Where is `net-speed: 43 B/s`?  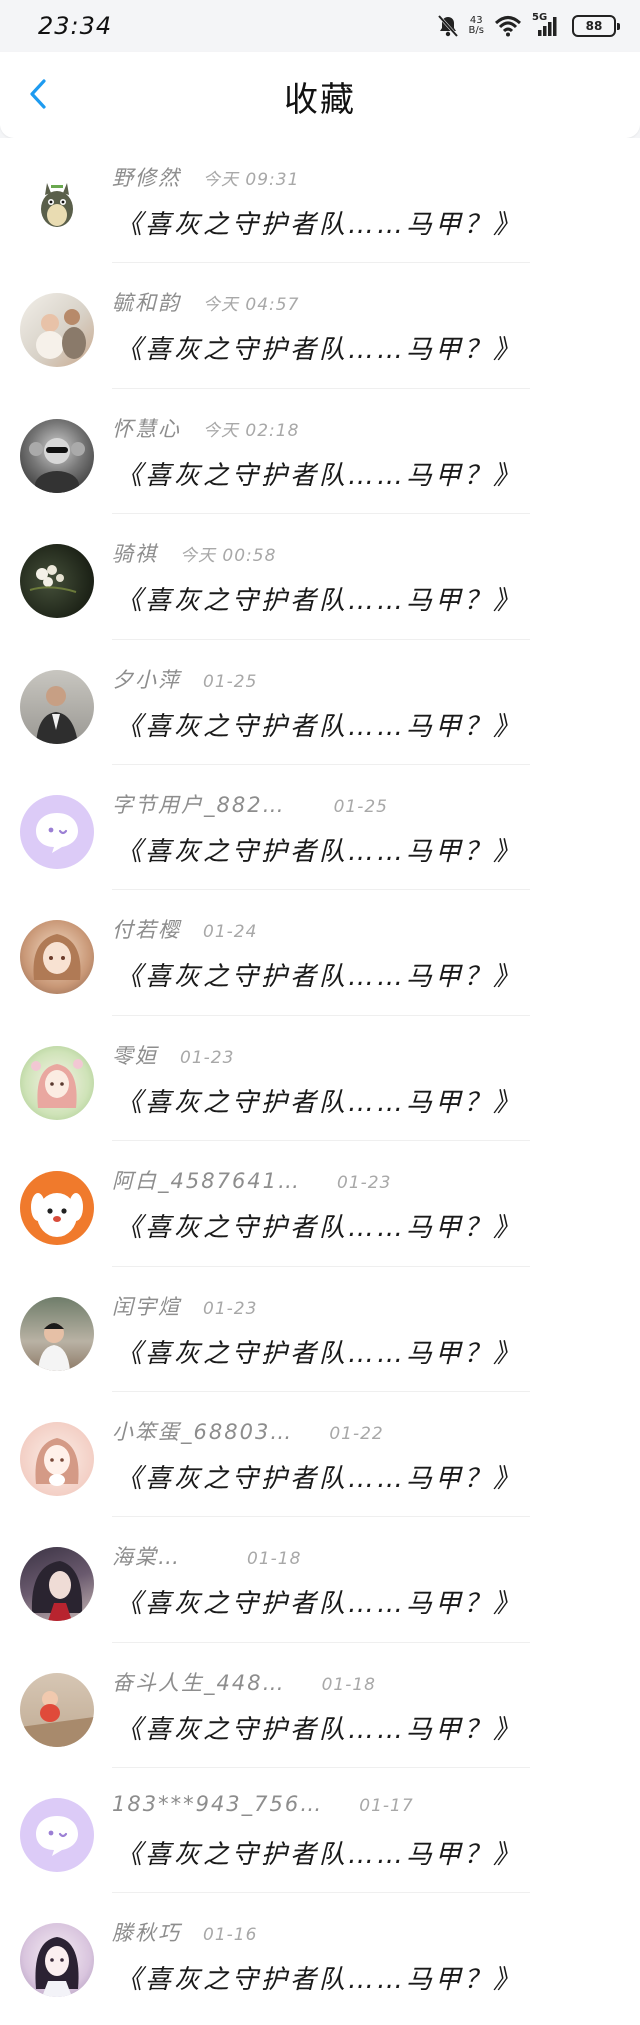
net-speed: 43 B/s is located at coordinates (476, 26).